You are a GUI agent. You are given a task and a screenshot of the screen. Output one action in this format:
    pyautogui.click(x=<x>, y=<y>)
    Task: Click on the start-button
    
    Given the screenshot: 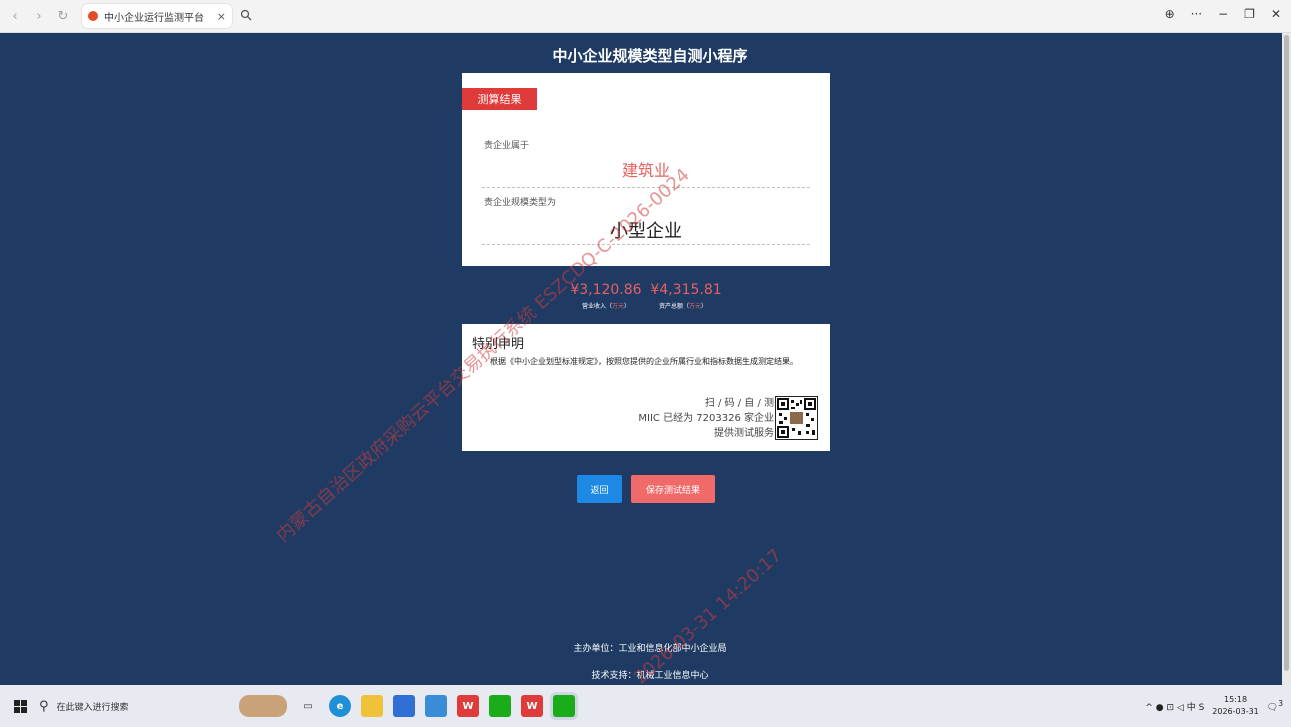 What is the action you would take?
    pyautogui.click(x=20, y=706)
    